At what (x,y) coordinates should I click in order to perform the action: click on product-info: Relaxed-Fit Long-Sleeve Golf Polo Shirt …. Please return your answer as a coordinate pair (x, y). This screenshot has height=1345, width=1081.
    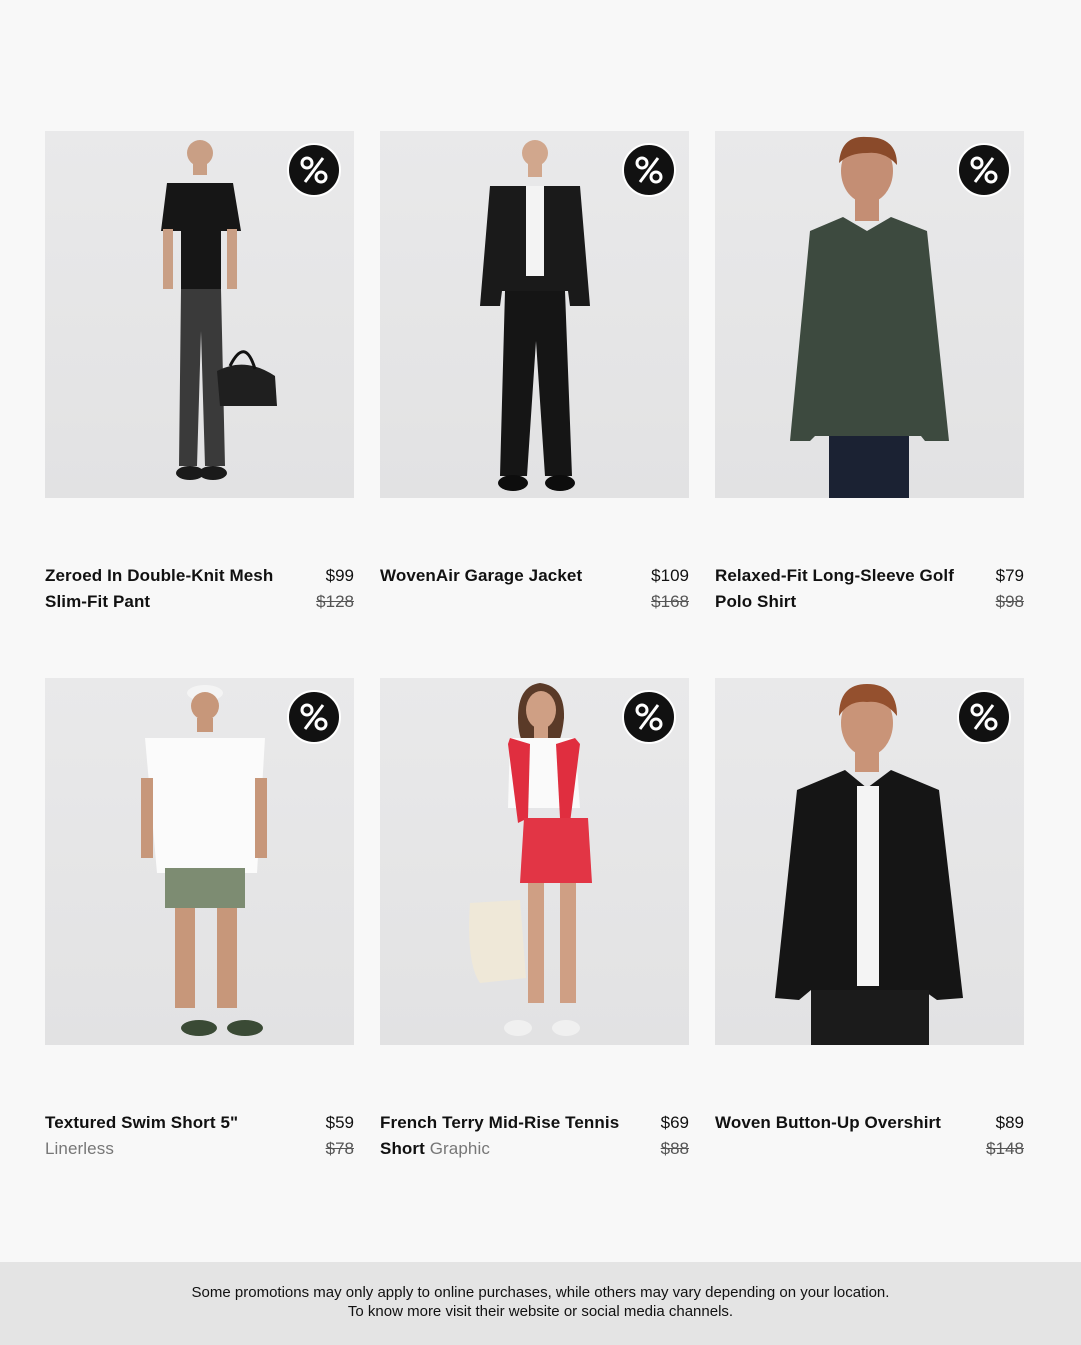
    Looking at the image, I should click on (869, 589).